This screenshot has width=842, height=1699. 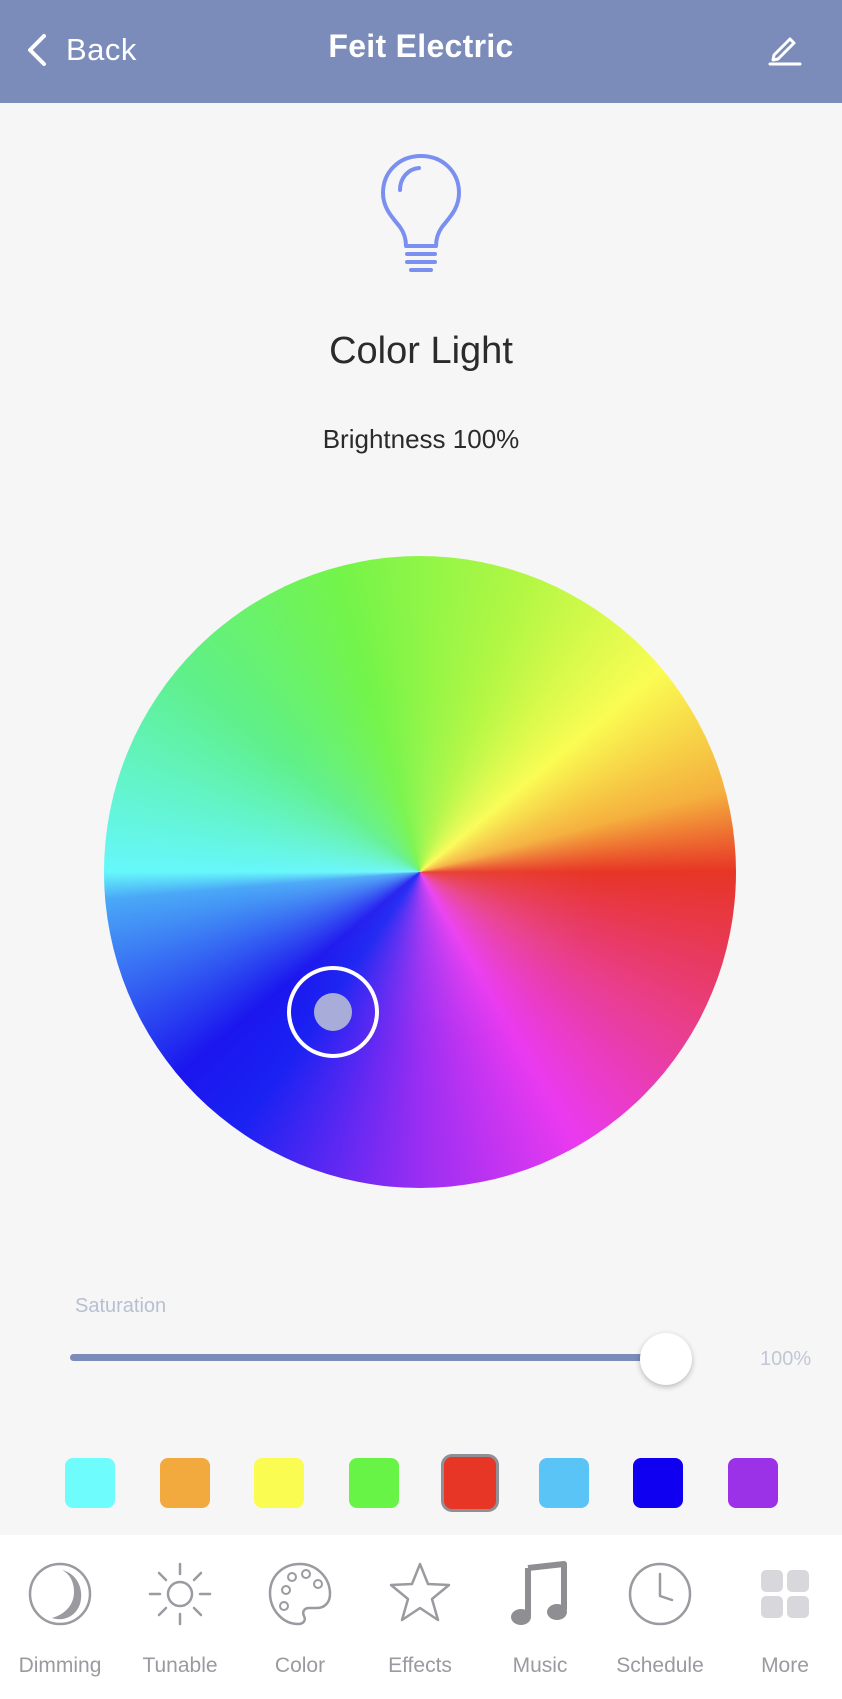 I want to click on nav-more: More, so click(x=783, y=1617).